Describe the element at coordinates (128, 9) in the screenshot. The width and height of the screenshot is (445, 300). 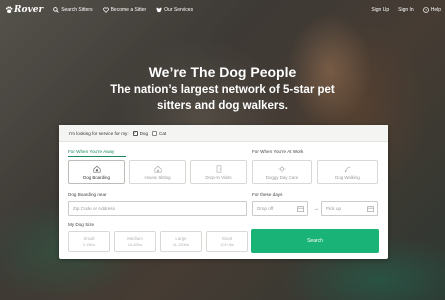
I see `nav-become-sitter-label: Become a Sitter` at that location.